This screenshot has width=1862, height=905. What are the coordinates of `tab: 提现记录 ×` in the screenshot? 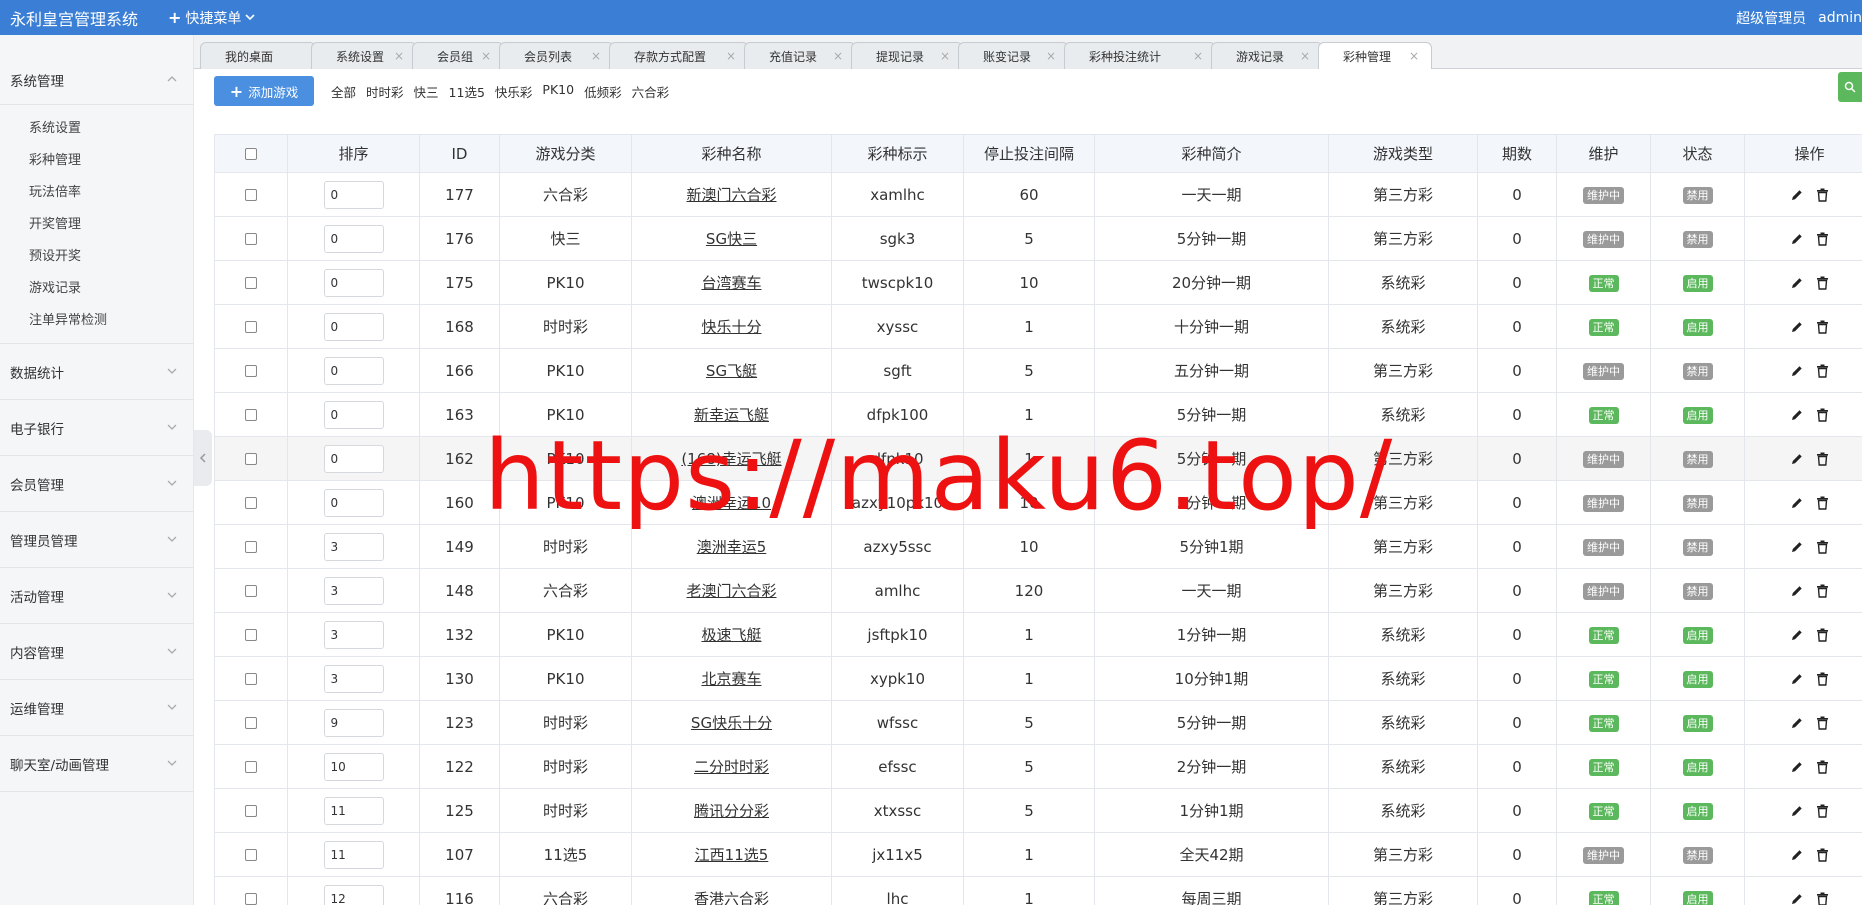 It's located at (907, 55).